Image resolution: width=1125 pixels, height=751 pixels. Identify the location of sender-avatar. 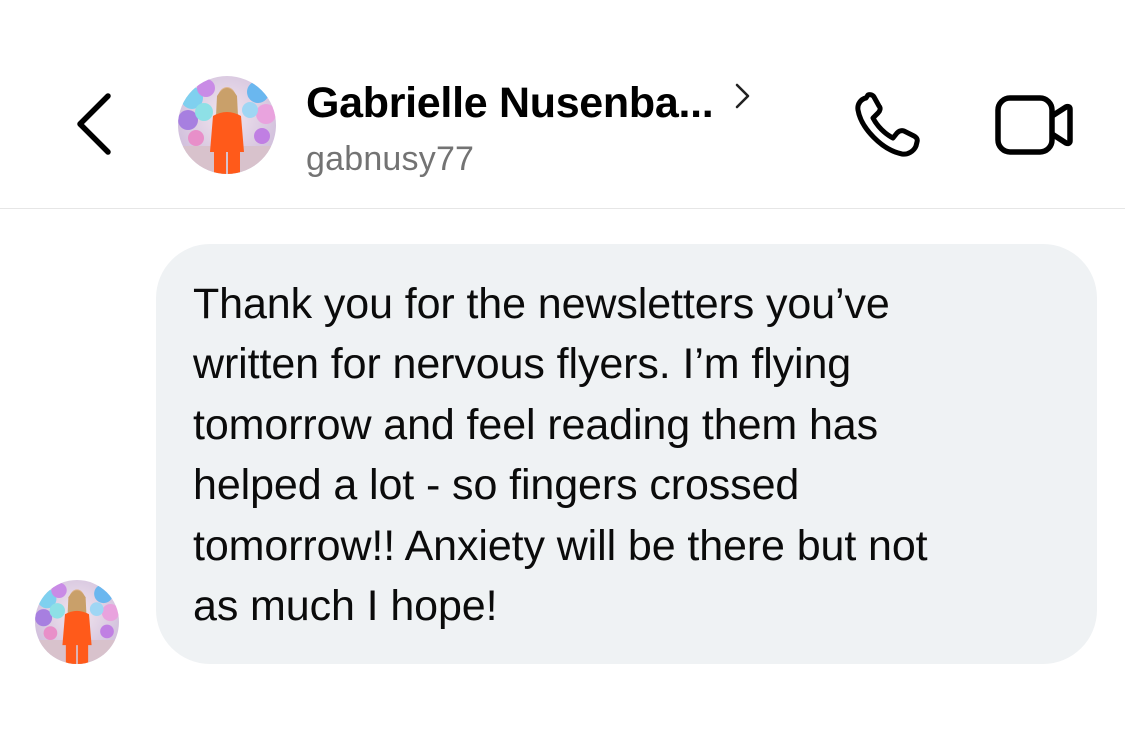
(77, 622).